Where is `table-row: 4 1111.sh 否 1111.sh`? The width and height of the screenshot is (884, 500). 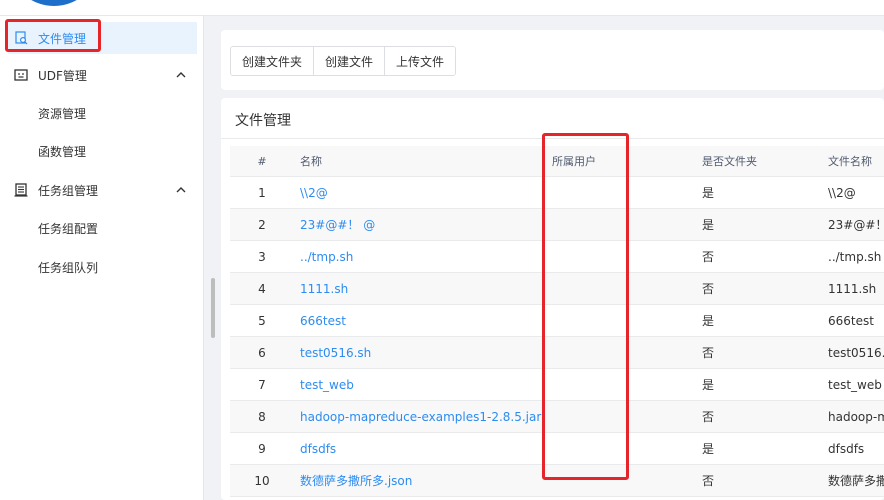
table-row: 4 1111.sh 否 1111.sh is located at coordinates (557, 289).